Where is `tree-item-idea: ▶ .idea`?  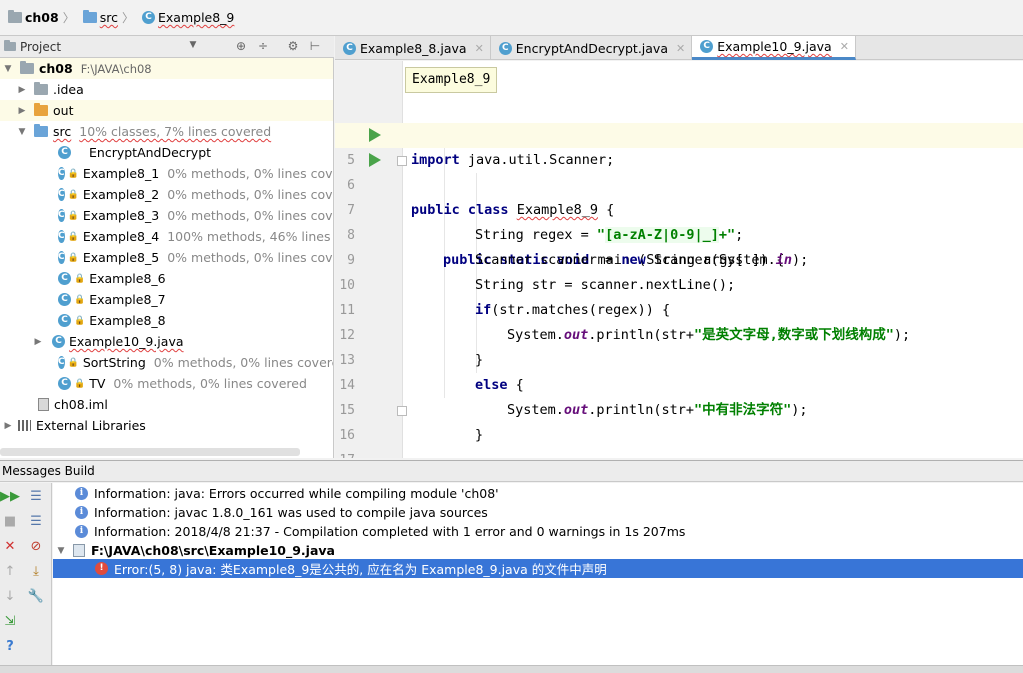 tree-item-idea: ▶ .idea is located at coordinates (166, 89).